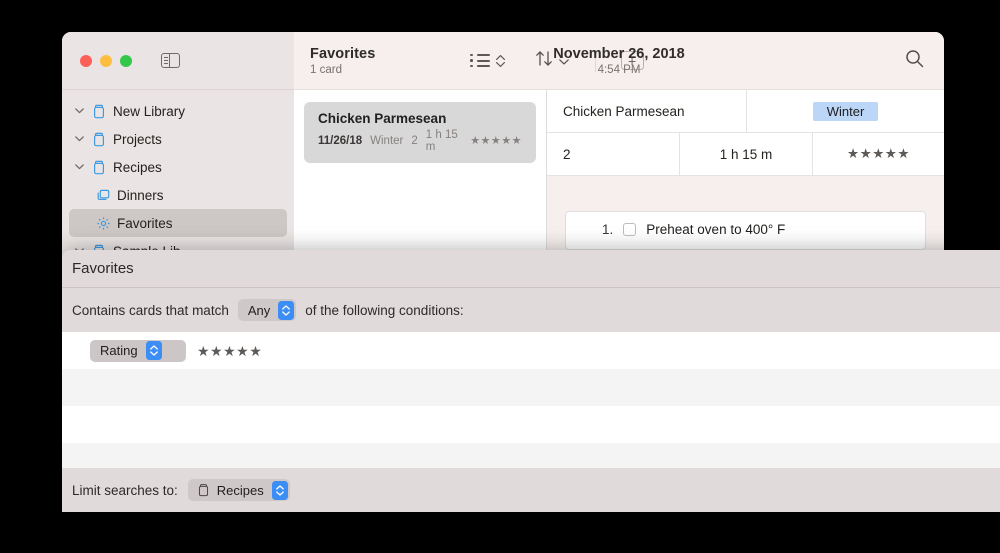 Image resolution: width=1000 pixels, height=553 pixels. I want to click on step-checkbox, so click(630, 229).